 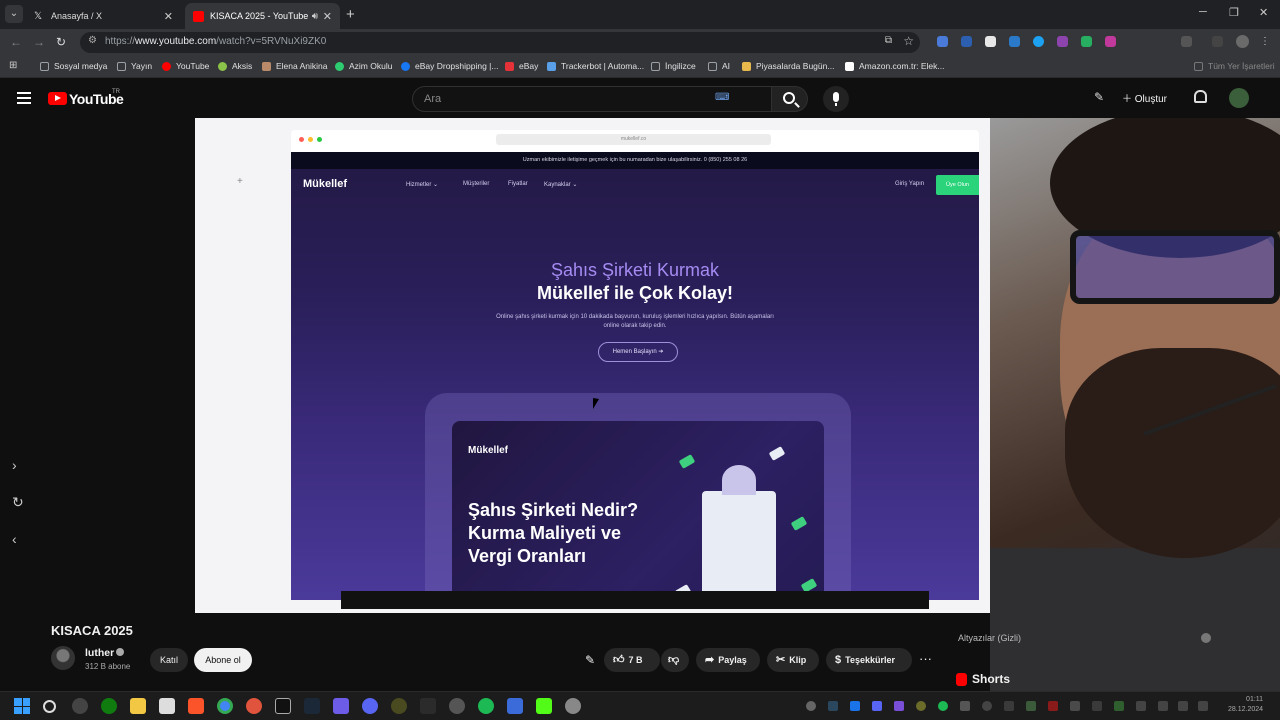 I want to click on bookmark-item: Aksis, so click(x=235, y=66).